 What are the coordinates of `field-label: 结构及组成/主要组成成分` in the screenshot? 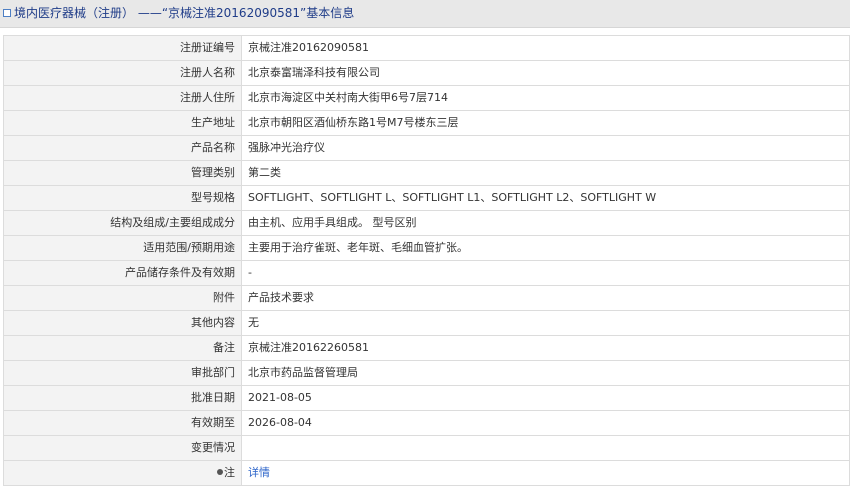 It's located at (122, 223).